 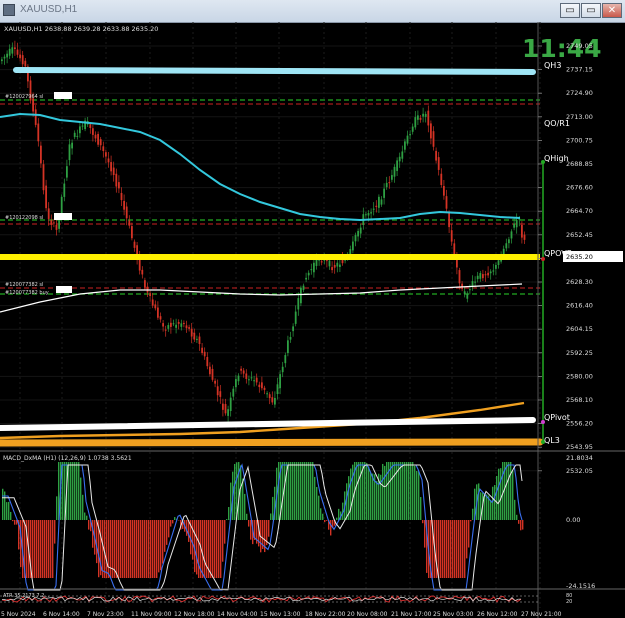 What do you see at coordinates (268, 424) in the screenshot?
I see `qpivot-level-line` at bounding box center [268, 424].